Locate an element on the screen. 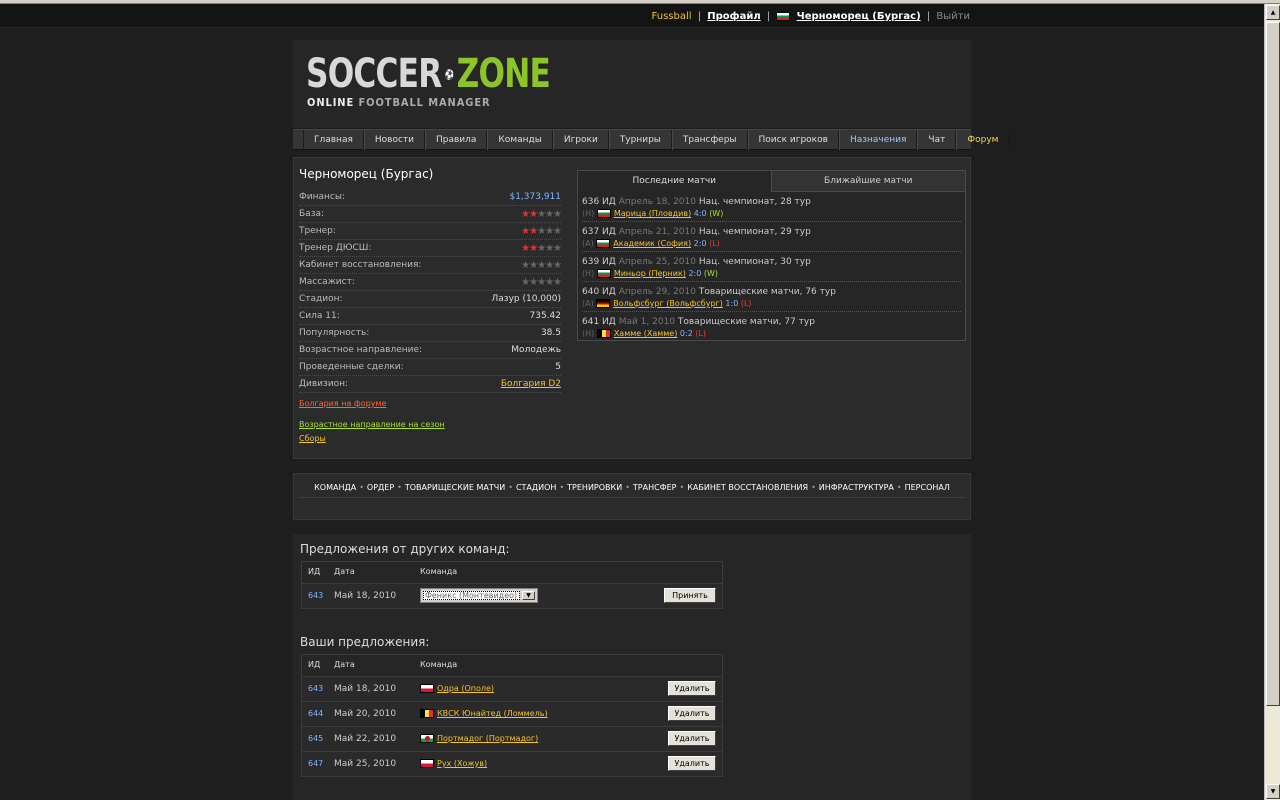 This screenshot has height=800, width=1280. fees-link: Сборы is located at coordinates (372, 438).